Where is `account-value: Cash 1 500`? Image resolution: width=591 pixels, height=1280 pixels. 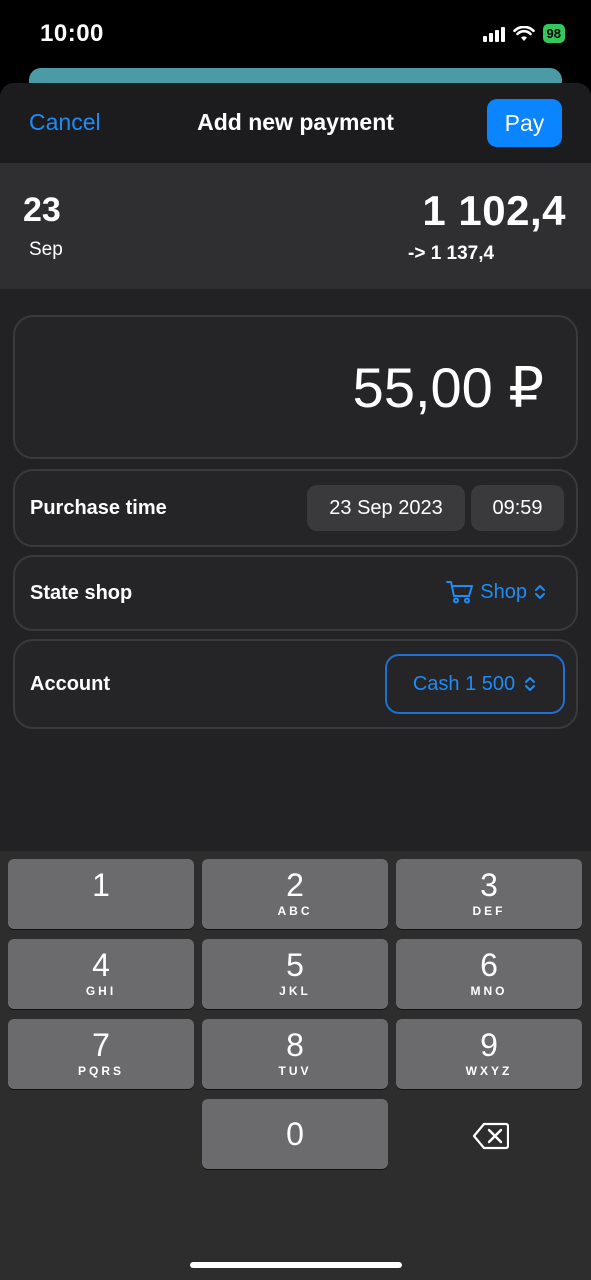 account-value: Cash 1 500 is located at coordinates (464, 683).